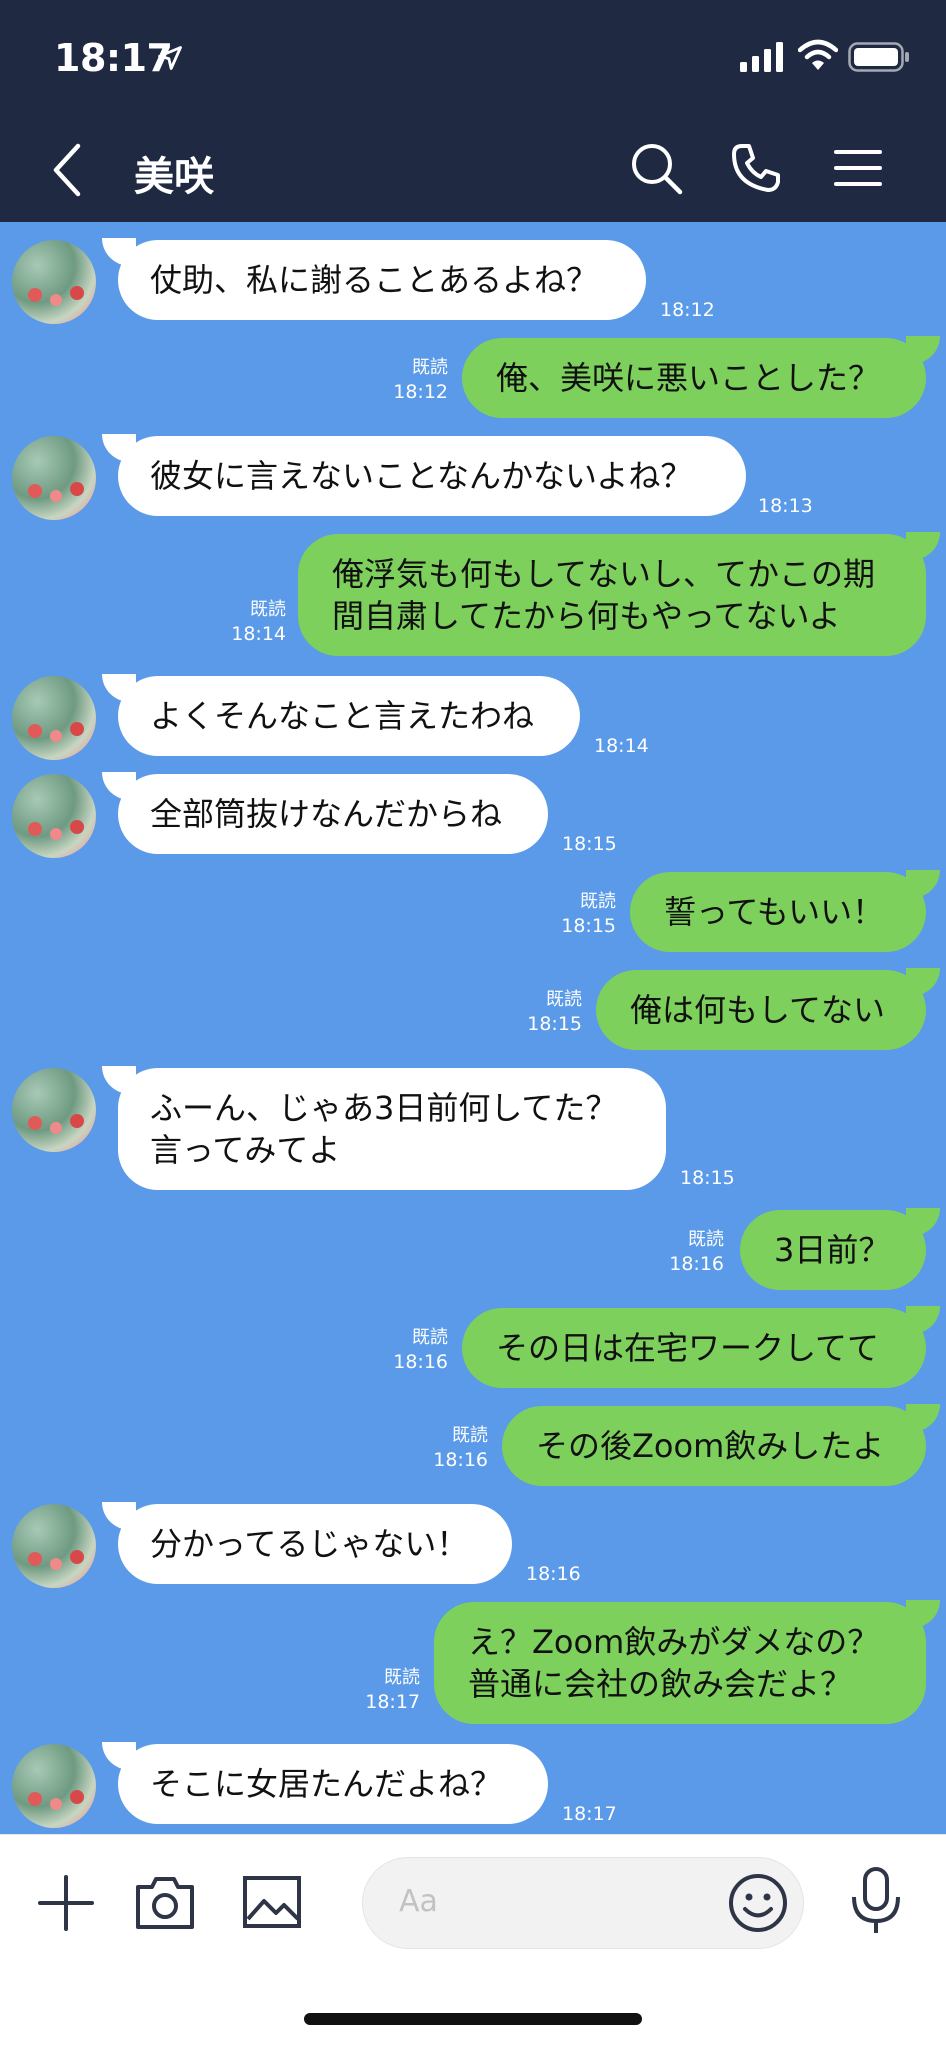  Describe the element at coordinates (583, 1903) in the screenshot. I see `message-input: Aa` at that location.